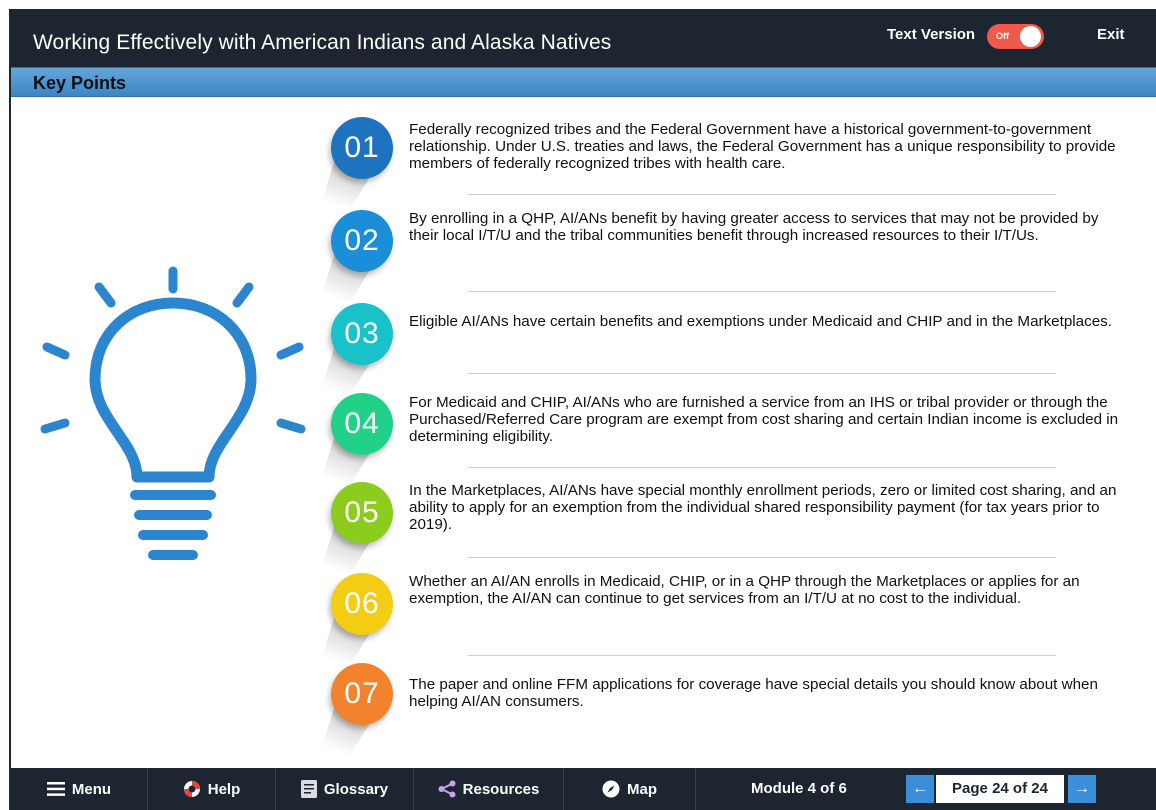 Image resolution: width=1156 pixels, height=810 pixels. What do you see at coordinates (362, 148) in the screenshot?
I see `point-number-badge: 01` at bounding box center [362, 148].